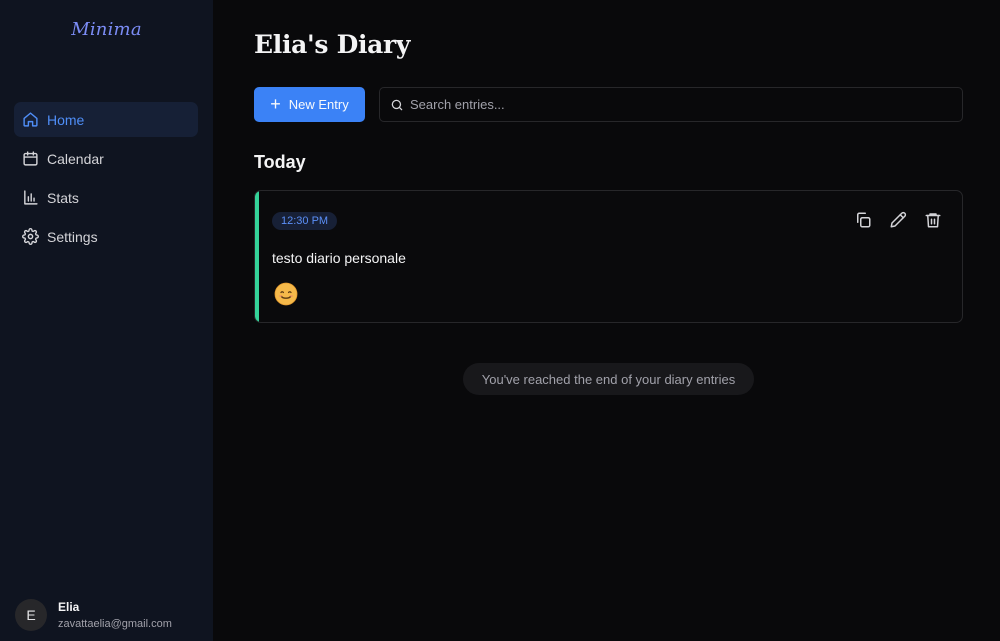  I want to click on trash-icon, so click(933, 220).